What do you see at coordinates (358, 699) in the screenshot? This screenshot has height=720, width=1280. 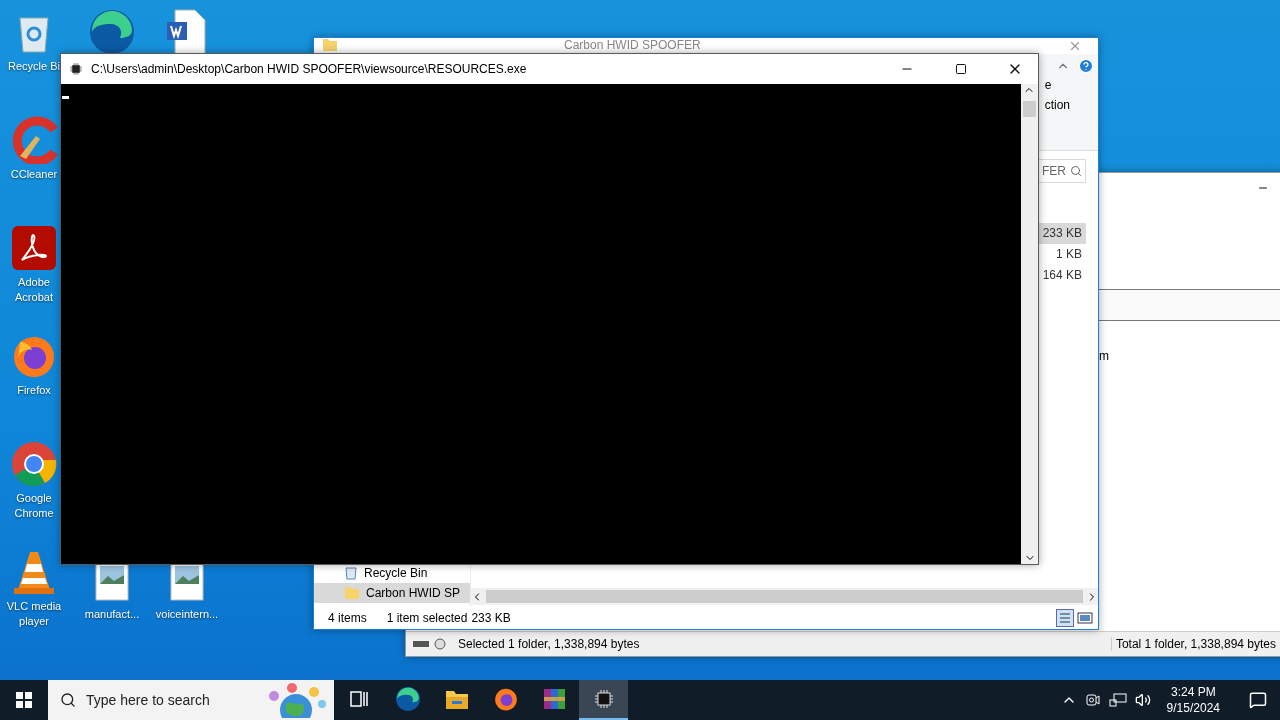 I see `task-view-icon` at bounding box center [358, 699].